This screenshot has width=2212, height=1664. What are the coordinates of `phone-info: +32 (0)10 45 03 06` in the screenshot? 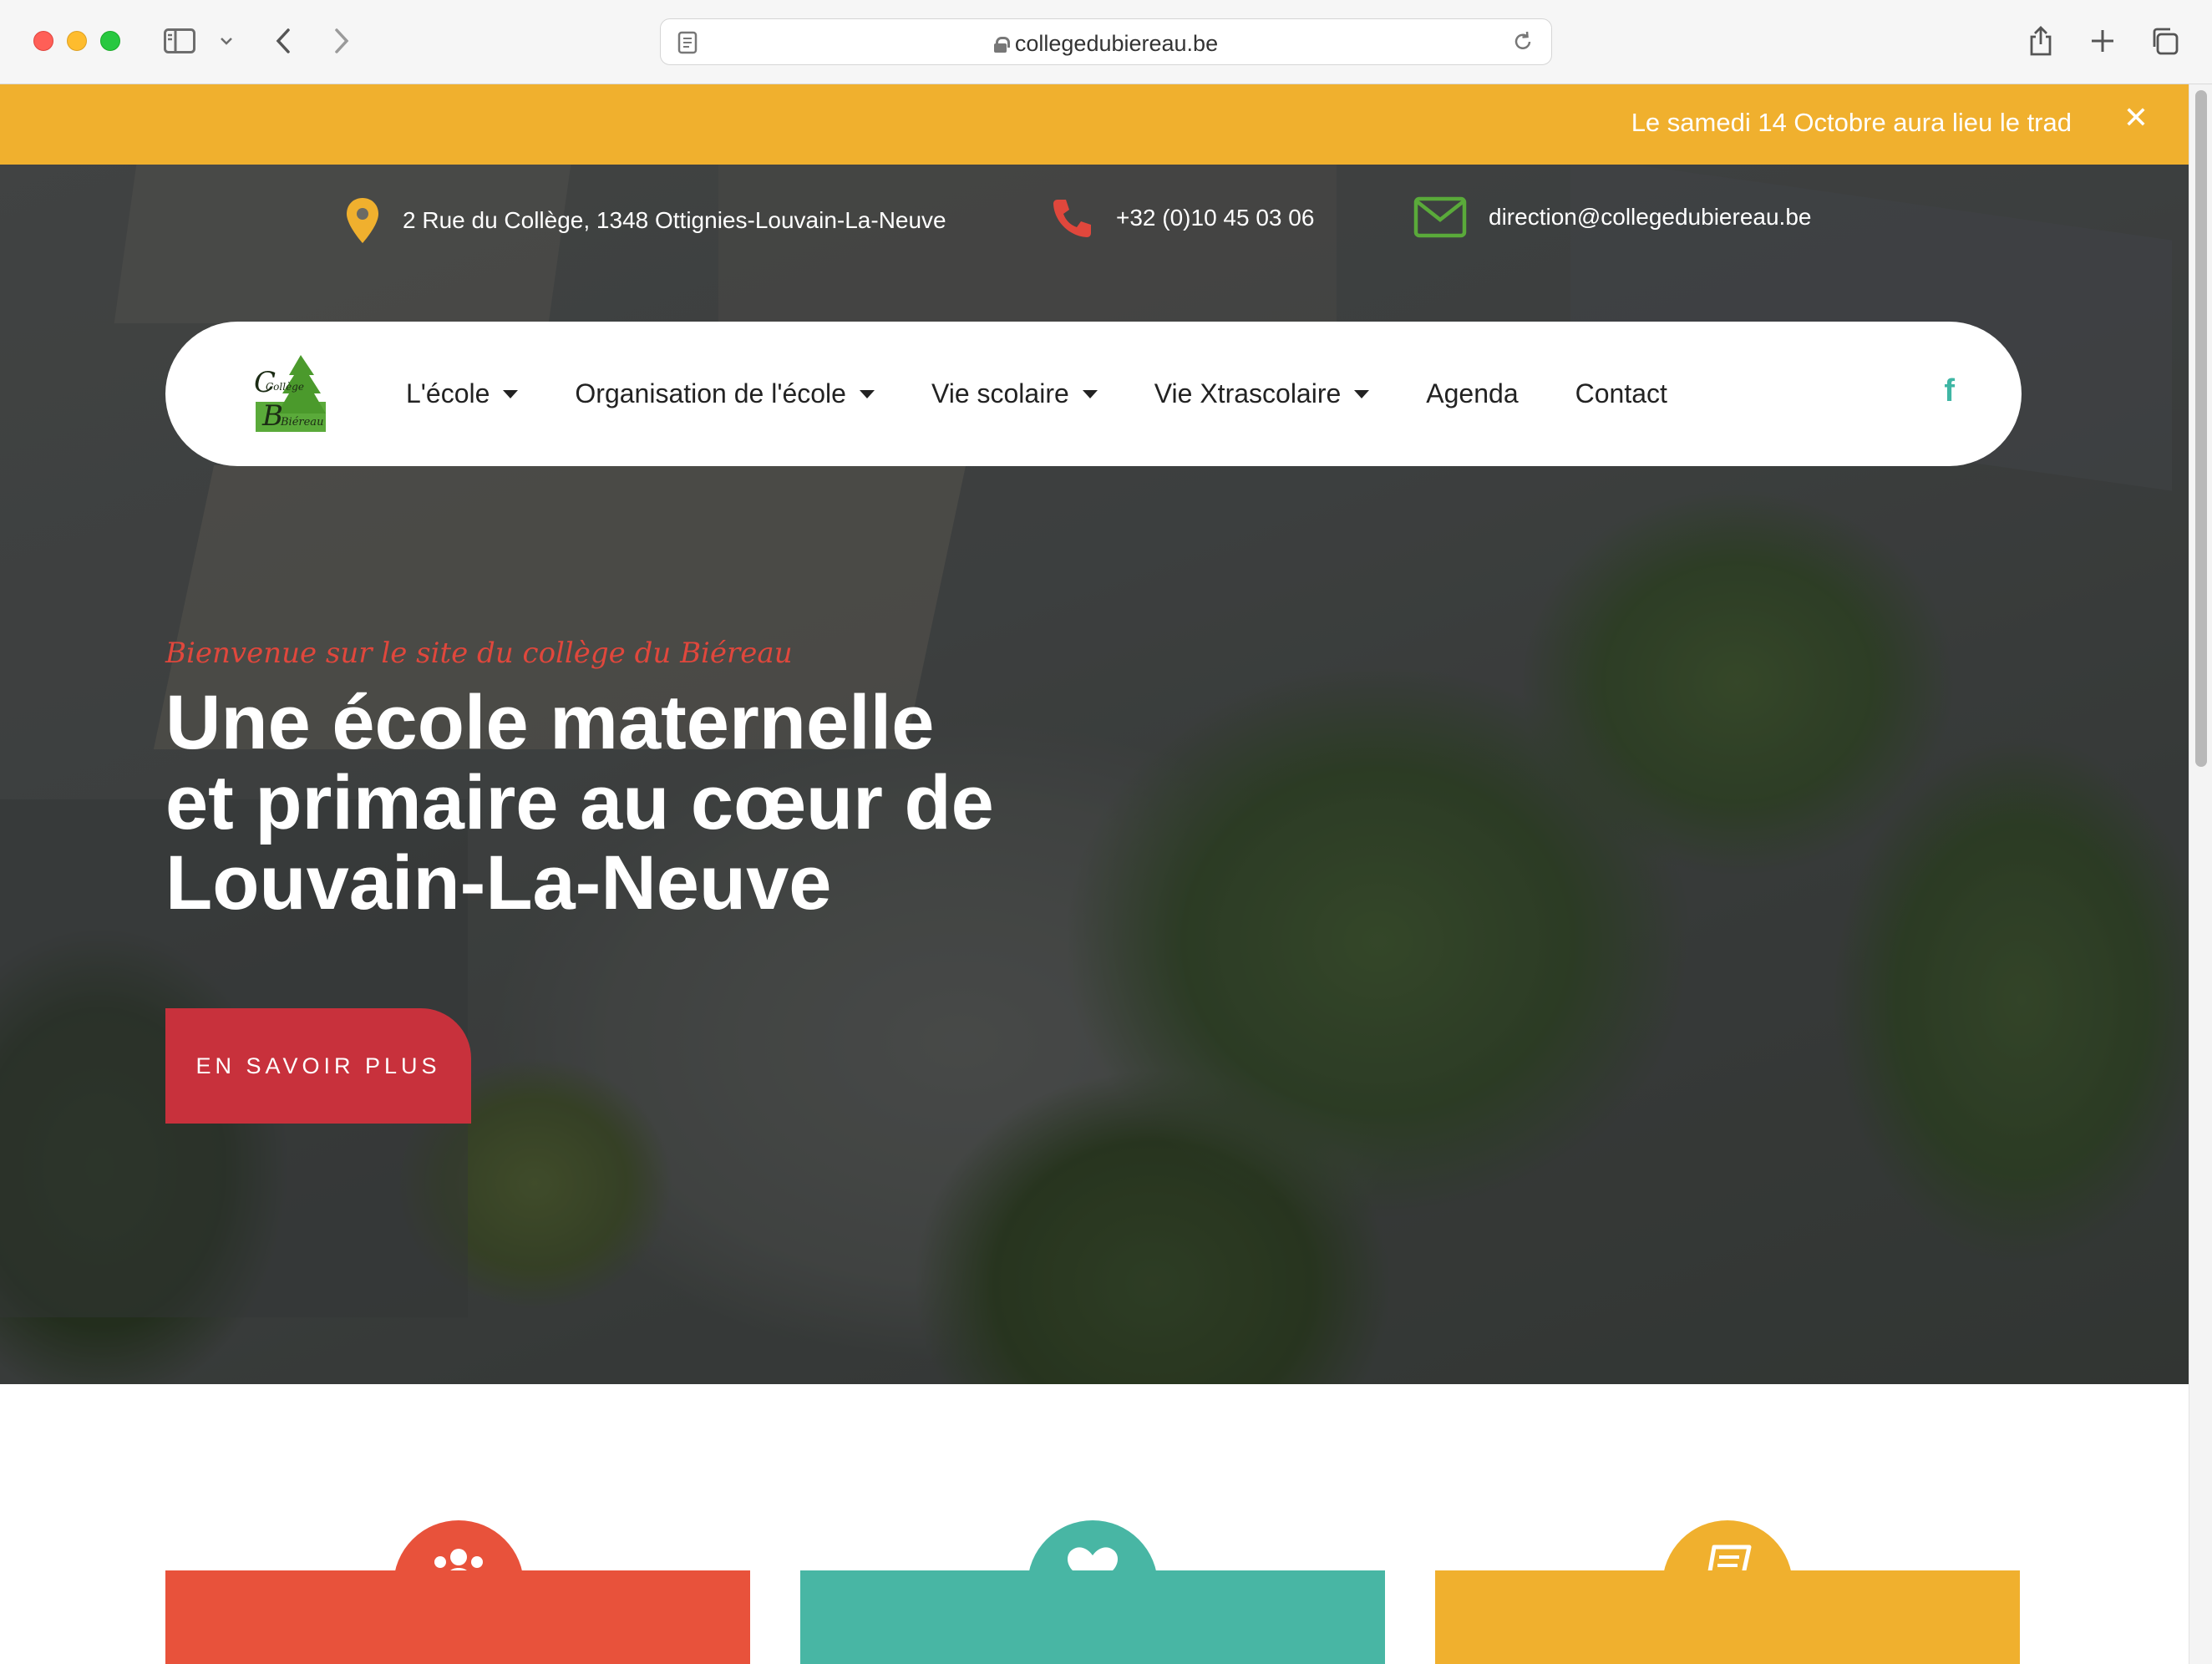 It's located at (1182, 218).